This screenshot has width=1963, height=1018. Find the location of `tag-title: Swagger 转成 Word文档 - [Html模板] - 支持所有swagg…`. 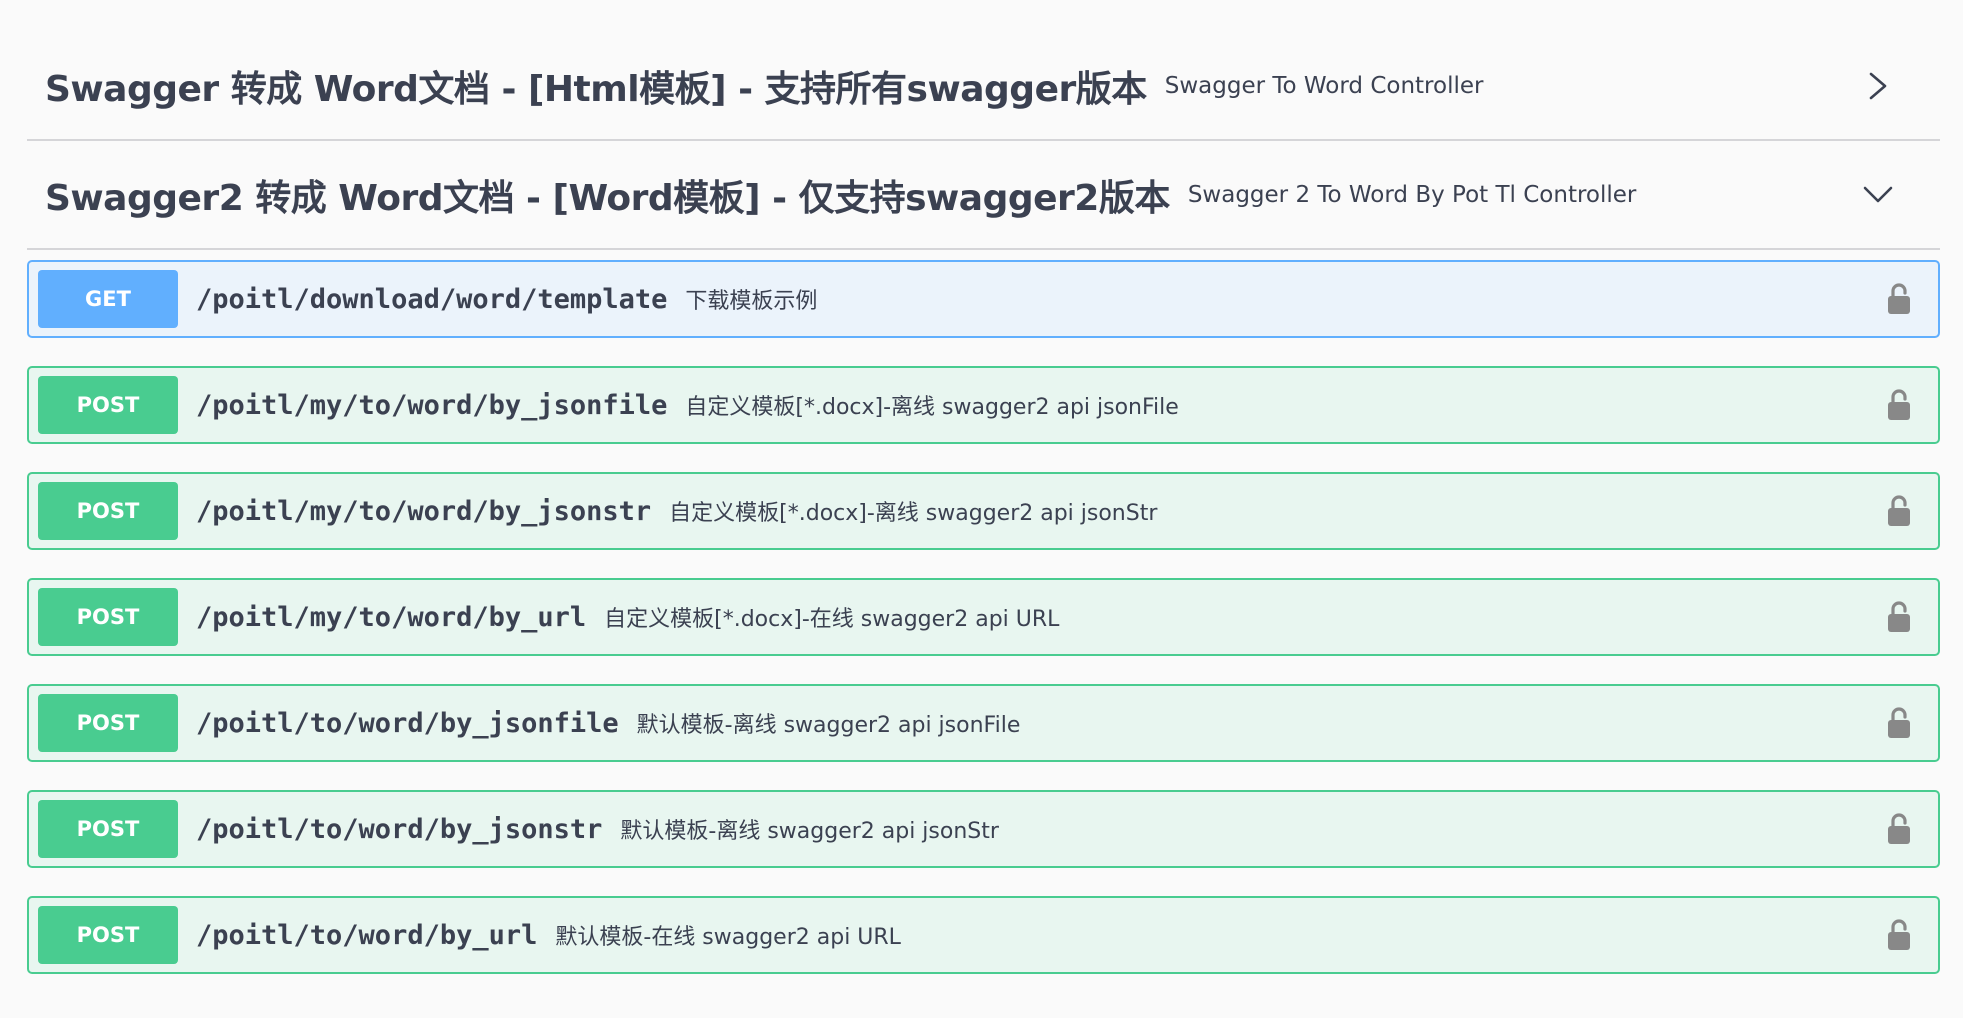

tag-title: Swagger 转成 Word文档 - [Html模板] - 支持所有swagg… is located at coordinates (596, 89).